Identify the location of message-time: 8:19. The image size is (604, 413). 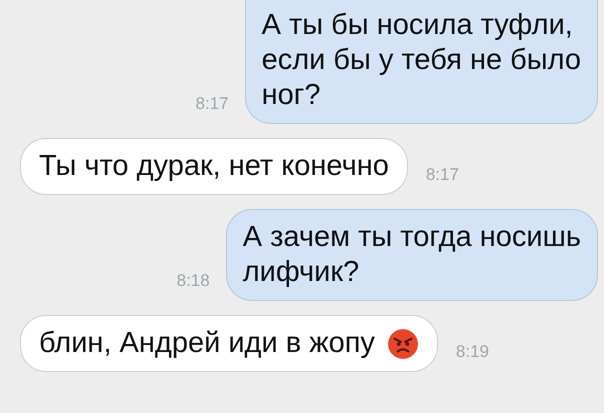
(473, 351).